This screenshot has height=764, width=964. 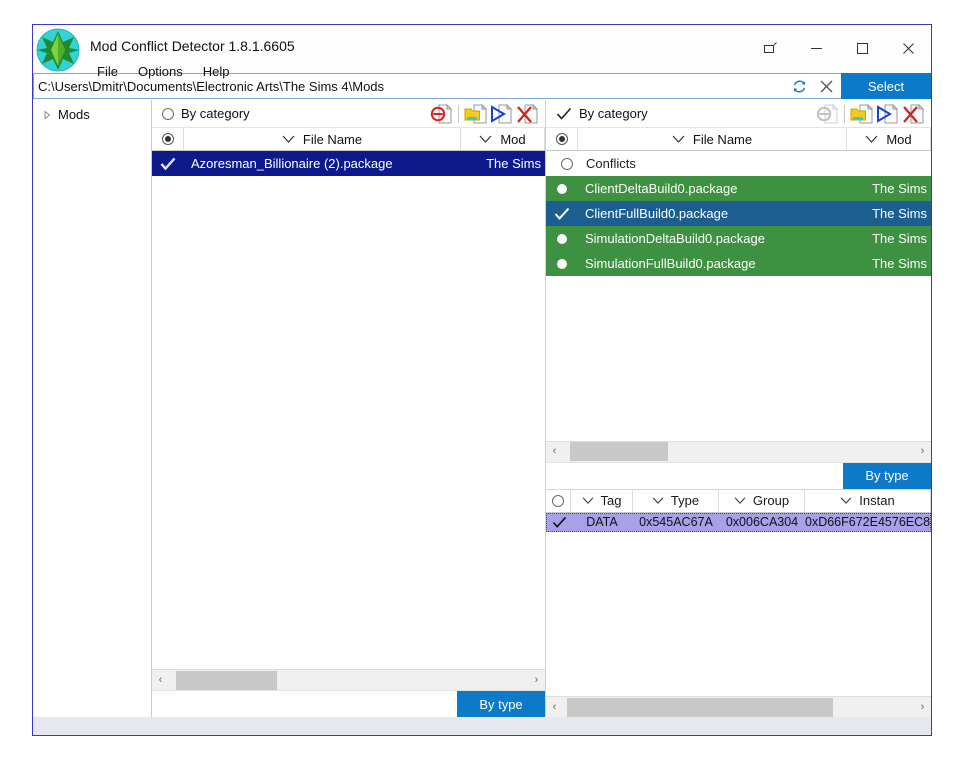 What do you see at coordinates (816, 48) in the screenshot?
I see `minimize-icon` at bounding box center [816, 48].